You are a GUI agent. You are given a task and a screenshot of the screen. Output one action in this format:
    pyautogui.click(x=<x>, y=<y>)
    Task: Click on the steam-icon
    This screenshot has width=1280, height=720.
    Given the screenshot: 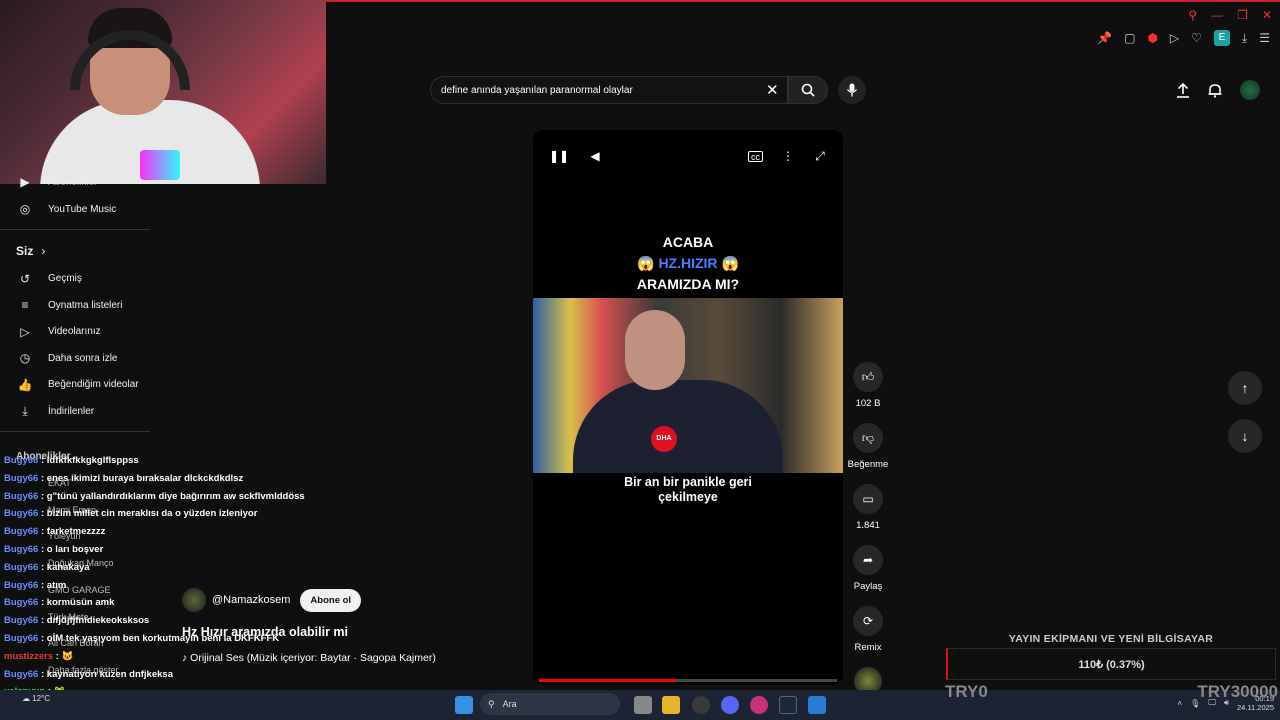 What is the action you would take?
    pyautogui.click(x=788, y=705)
    